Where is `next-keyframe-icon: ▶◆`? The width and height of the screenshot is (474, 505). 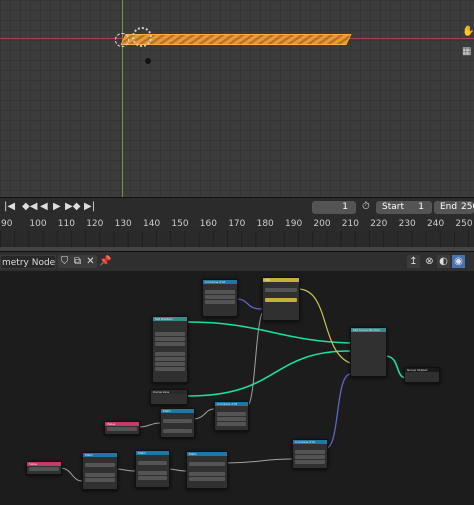
next-keyframe-icon: ▶◆ is located at coordinates (72, 206).